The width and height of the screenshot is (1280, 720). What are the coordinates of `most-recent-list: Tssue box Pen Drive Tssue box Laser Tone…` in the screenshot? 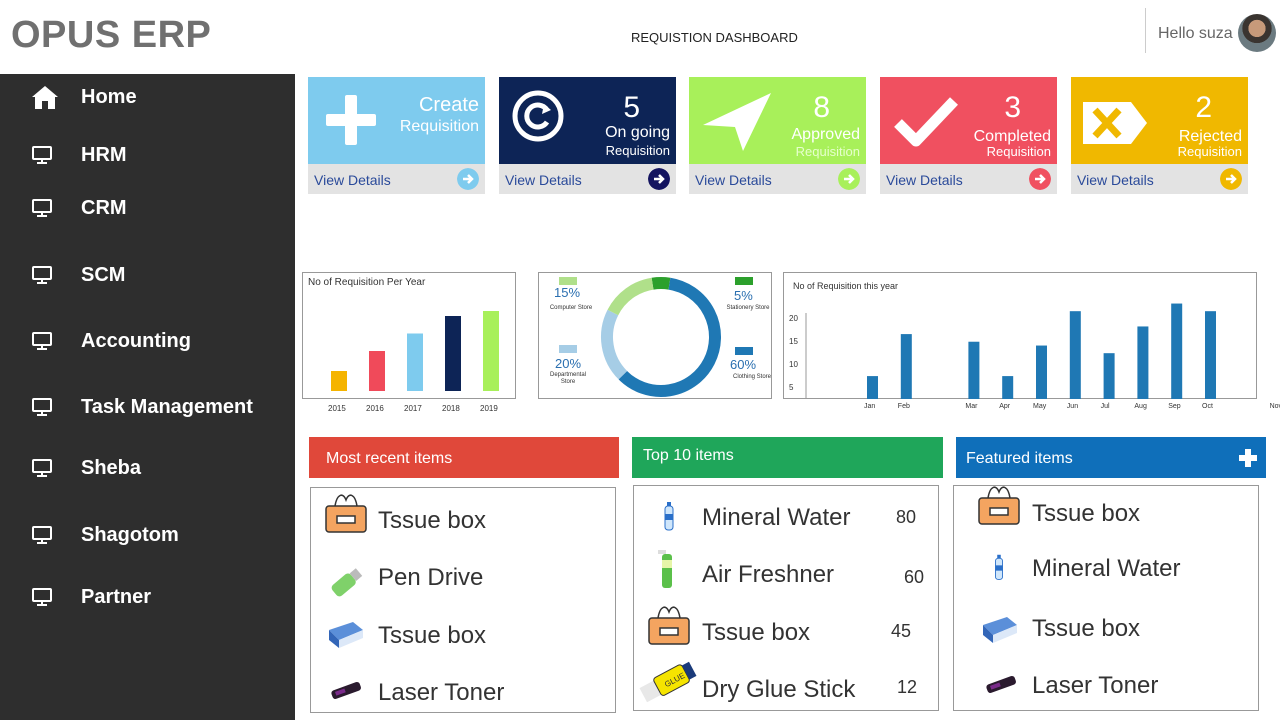 It's located at (463, 600).